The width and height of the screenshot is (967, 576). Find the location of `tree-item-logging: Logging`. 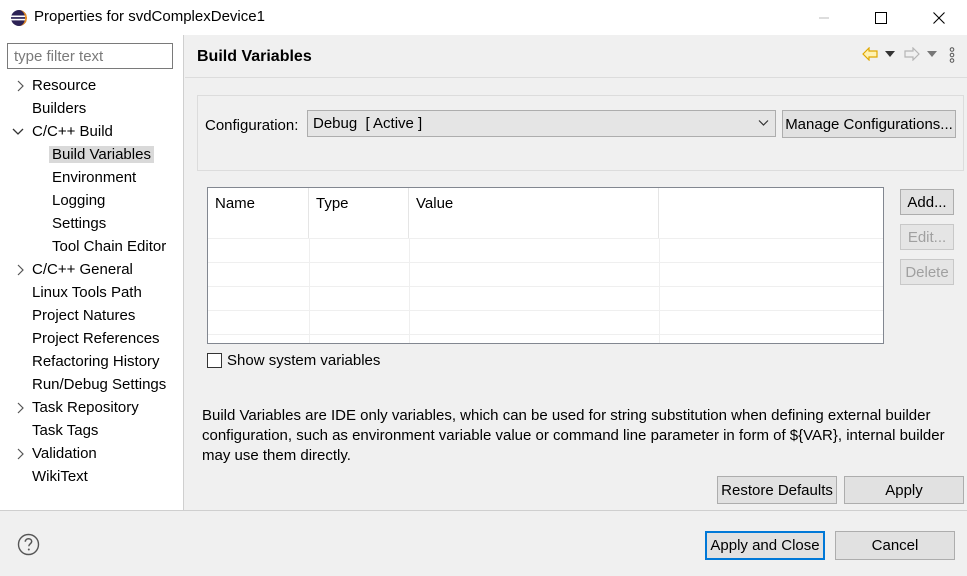

tree-item-logging: Logging is located at coordinates (78, 201).